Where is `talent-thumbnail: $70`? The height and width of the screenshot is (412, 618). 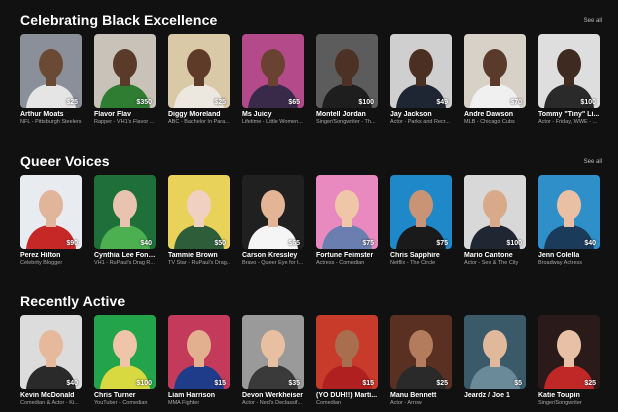
talent-thumbnail: $70 is located at coordinates (495, 71).